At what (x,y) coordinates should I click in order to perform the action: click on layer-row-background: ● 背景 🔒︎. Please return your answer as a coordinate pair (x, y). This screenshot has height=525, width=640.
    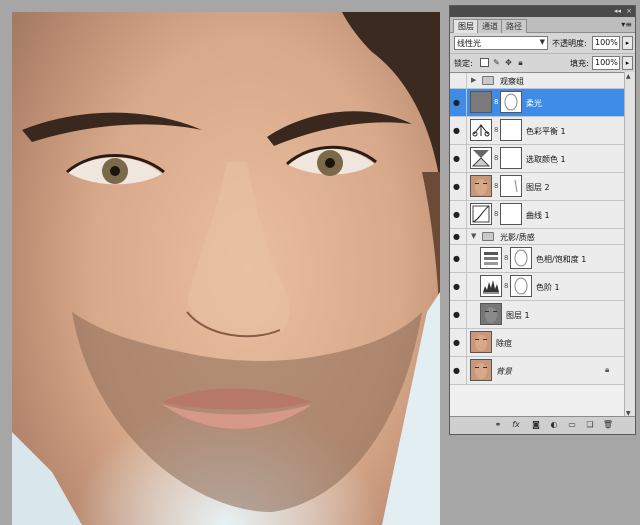
    Looking at the image, I should click on (538, 371).